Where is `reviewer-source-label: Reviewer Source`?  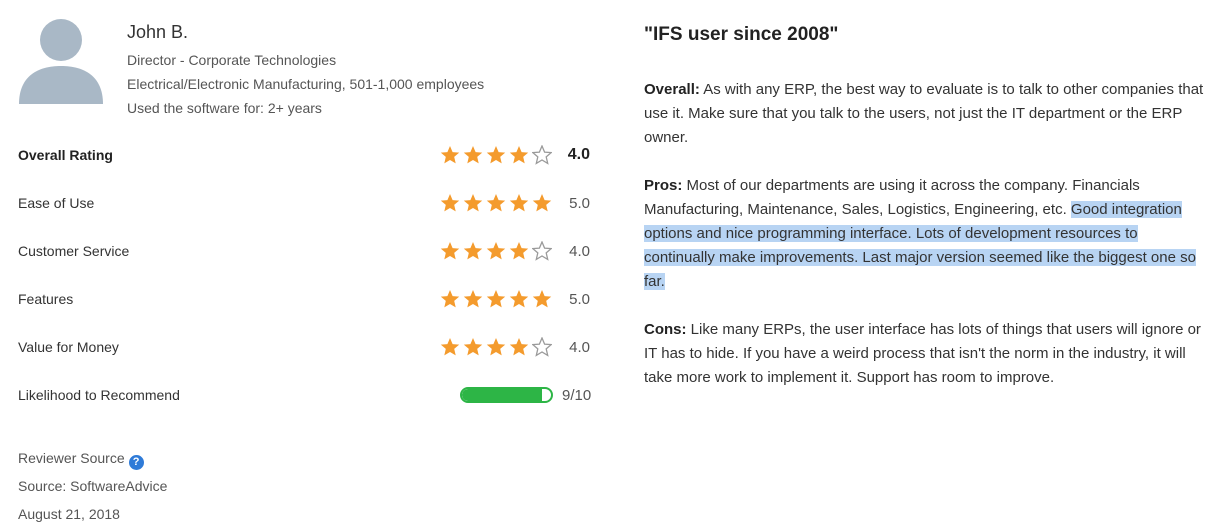
reviewer-source-label: Reviewer Source is located at coordinates (71, 458).